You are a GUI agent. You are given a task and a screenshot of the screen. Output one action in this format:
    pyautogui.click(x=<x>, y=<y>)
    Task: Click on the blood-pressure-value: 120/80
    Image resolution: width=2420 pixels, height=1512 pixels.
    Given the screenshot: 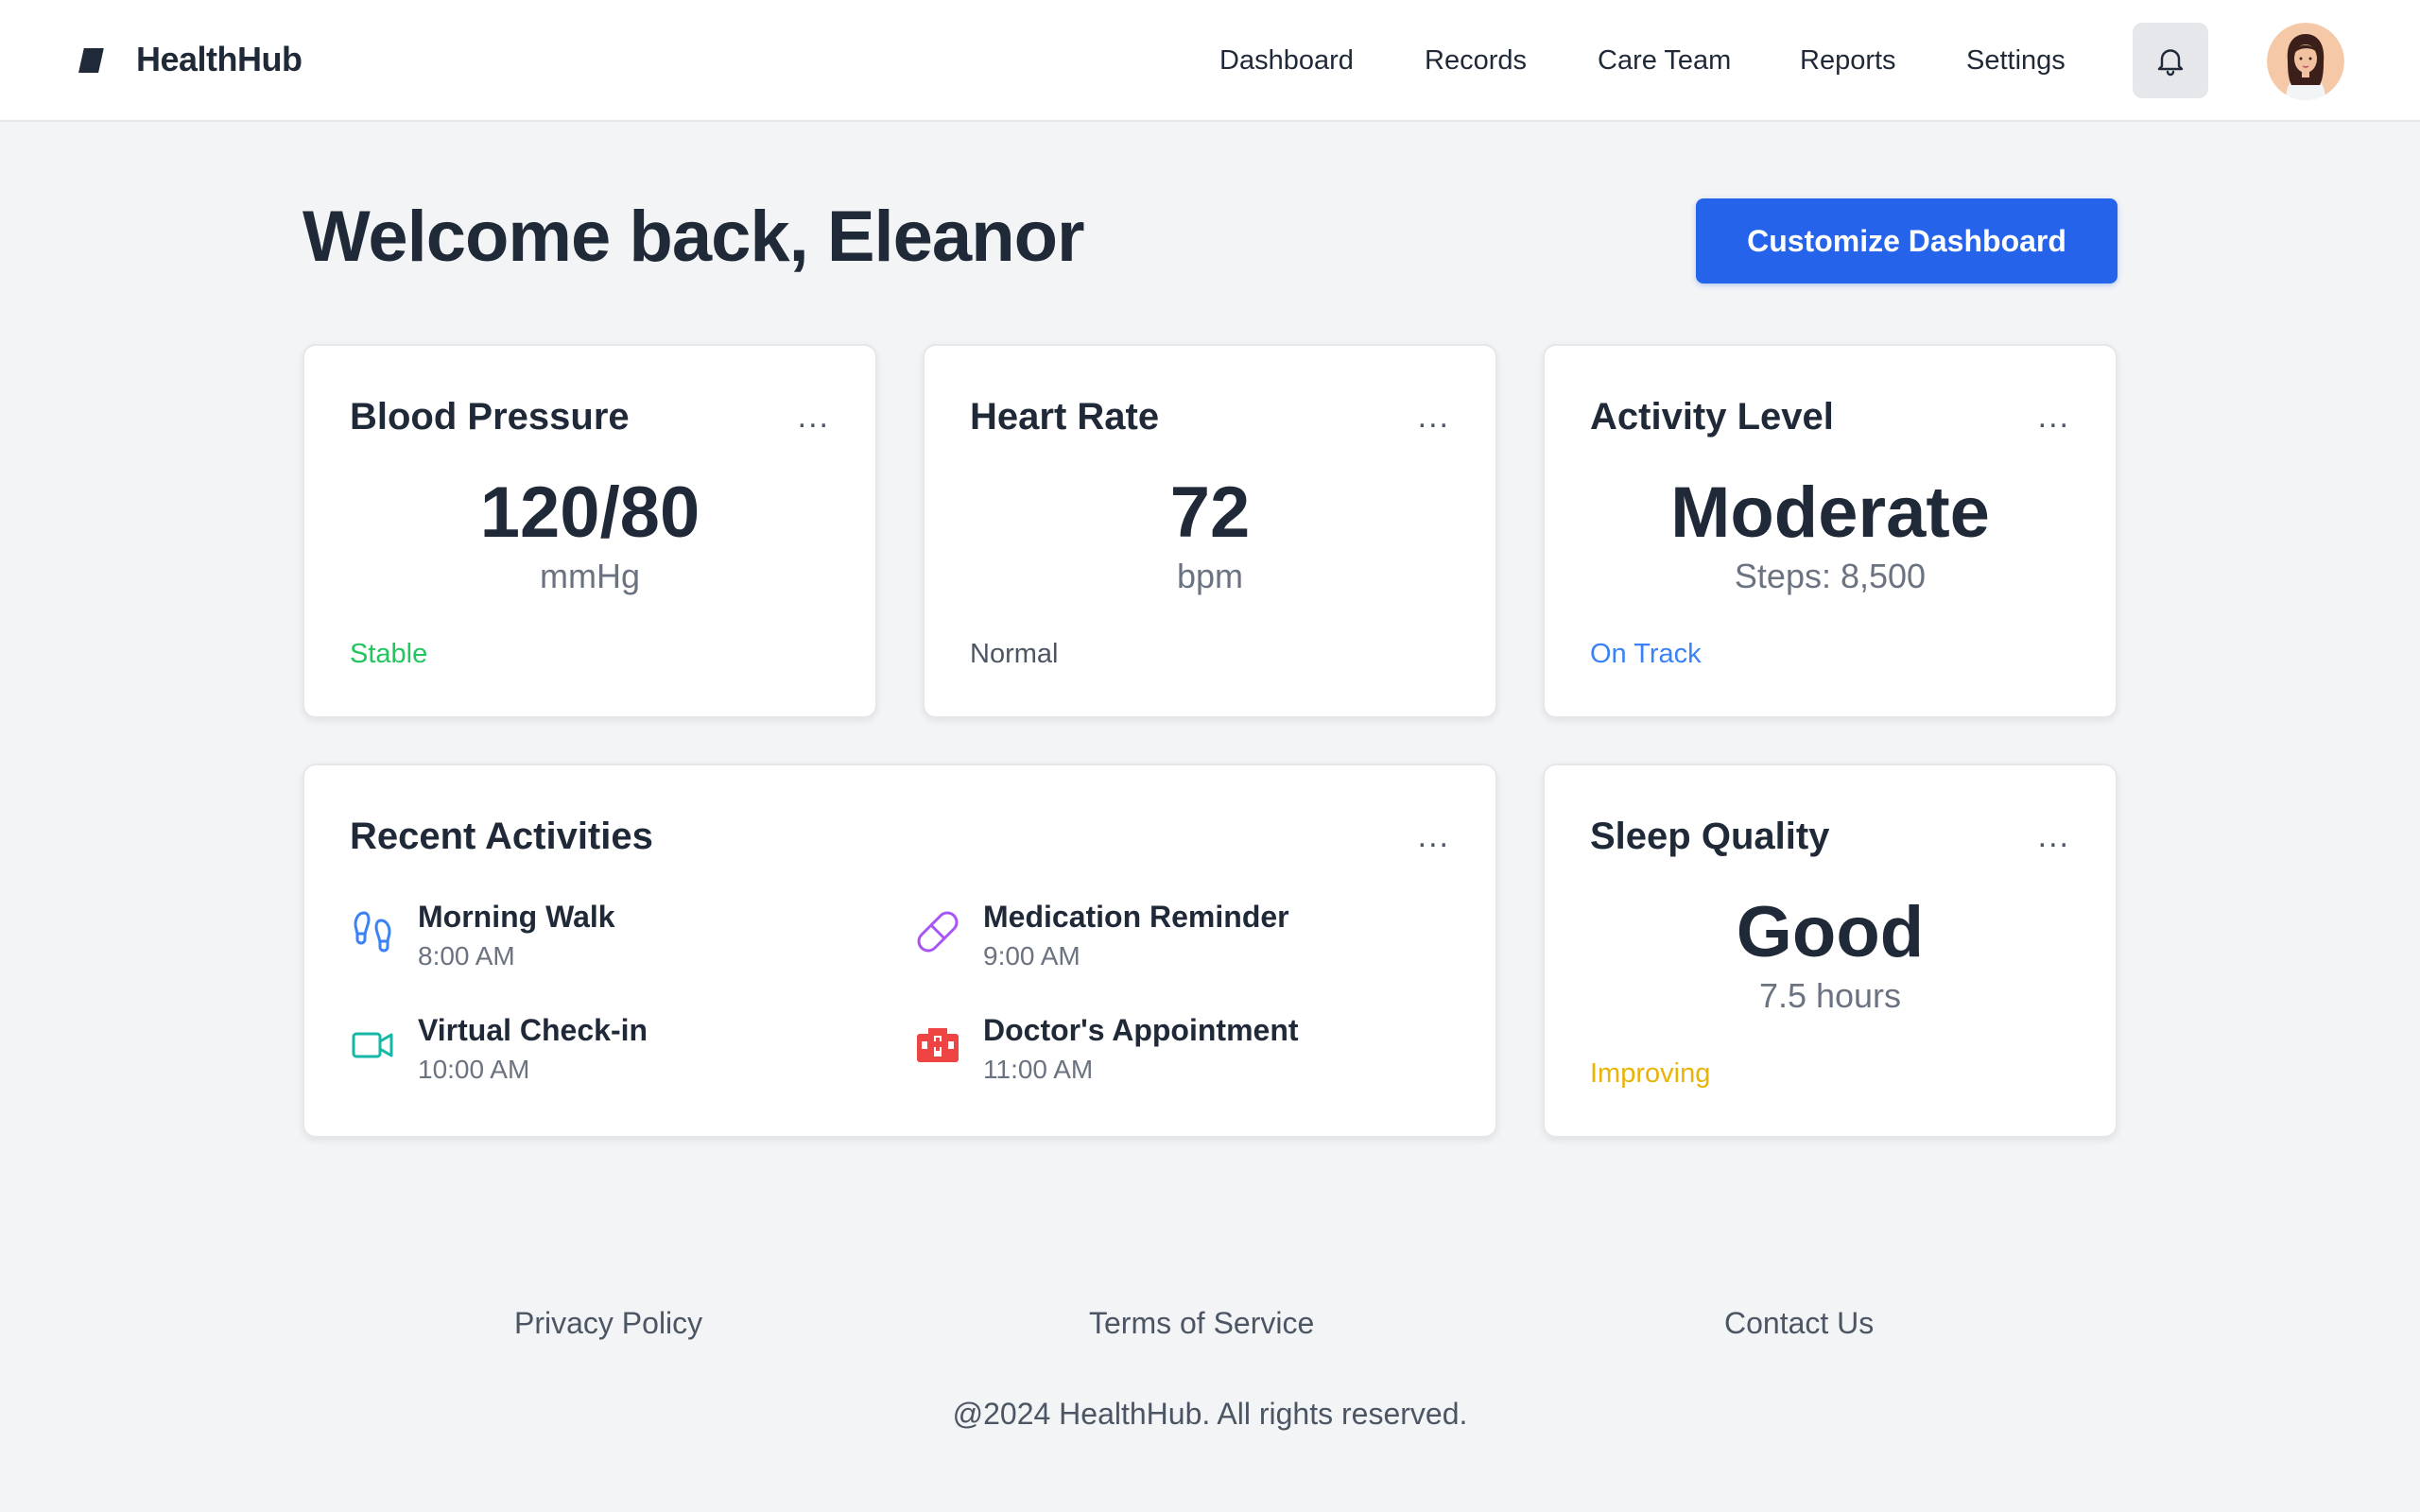 What is the action you would take?
    pyautogui.click(x=589, y=512)
    